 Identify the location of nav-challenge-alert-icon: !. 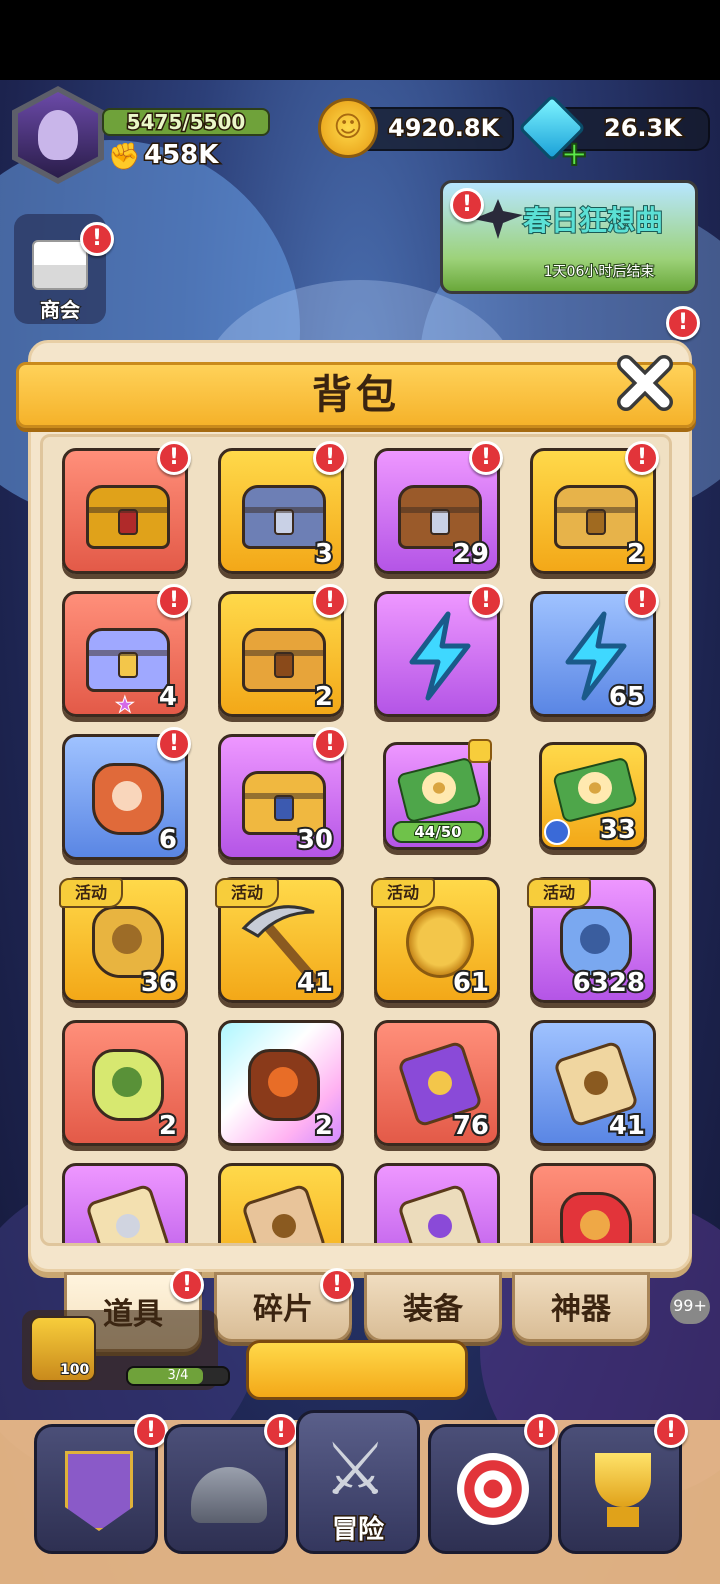
(541, 1431).